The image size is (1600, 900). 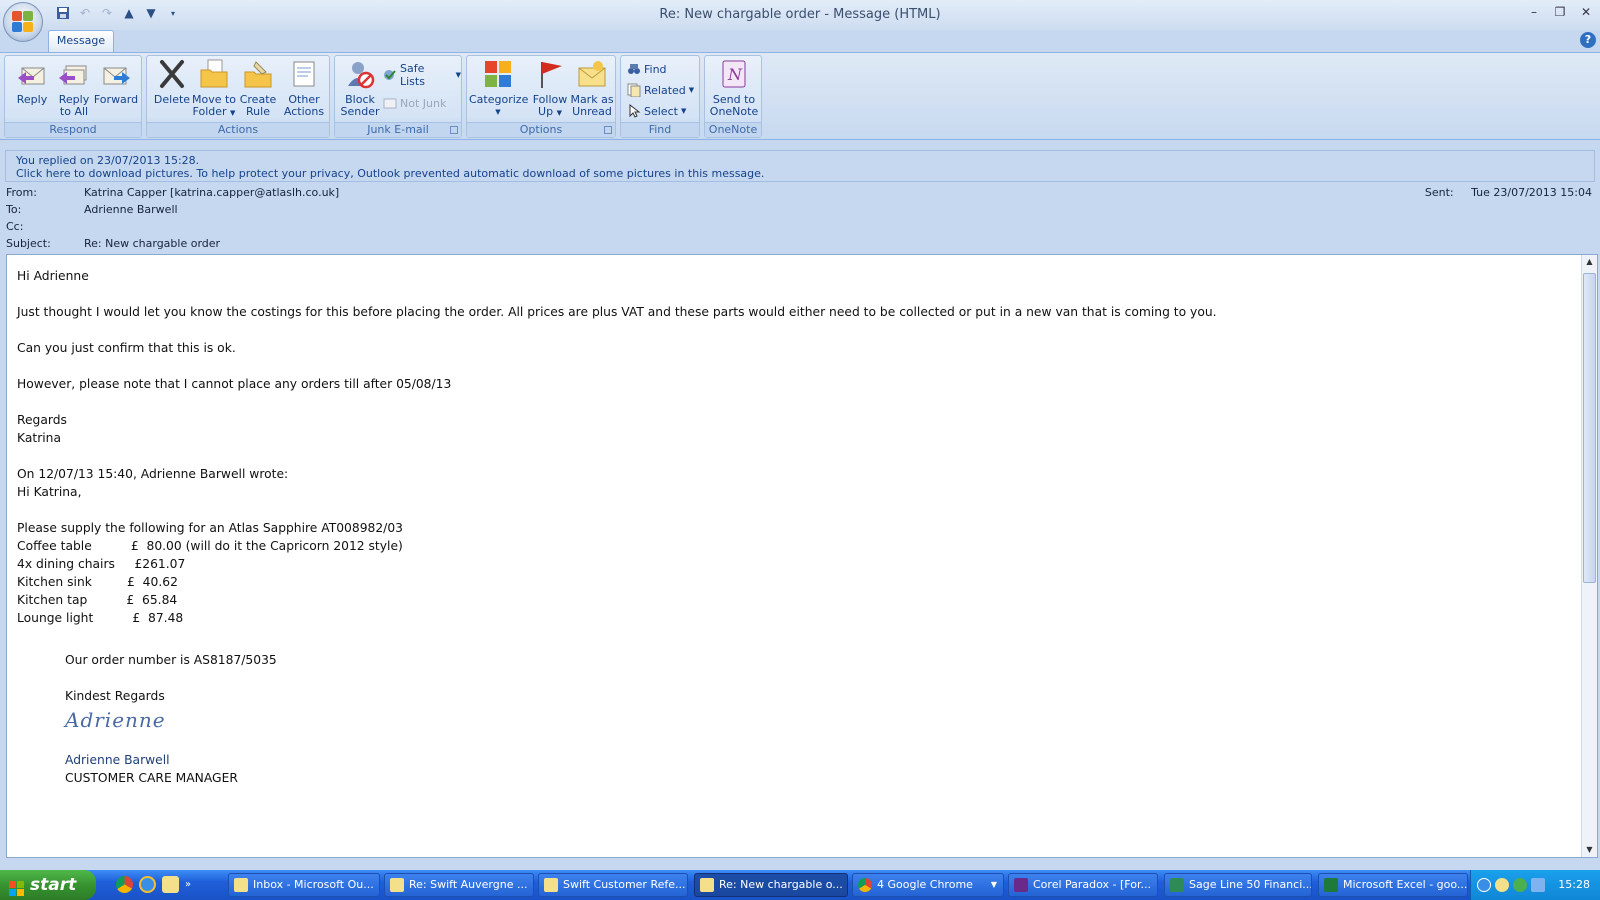 What do you see at coordinates (171, 660) in the screenshot?
I see `order-number: Our order number is AS8187/5035` at bounding box center [171, 660].